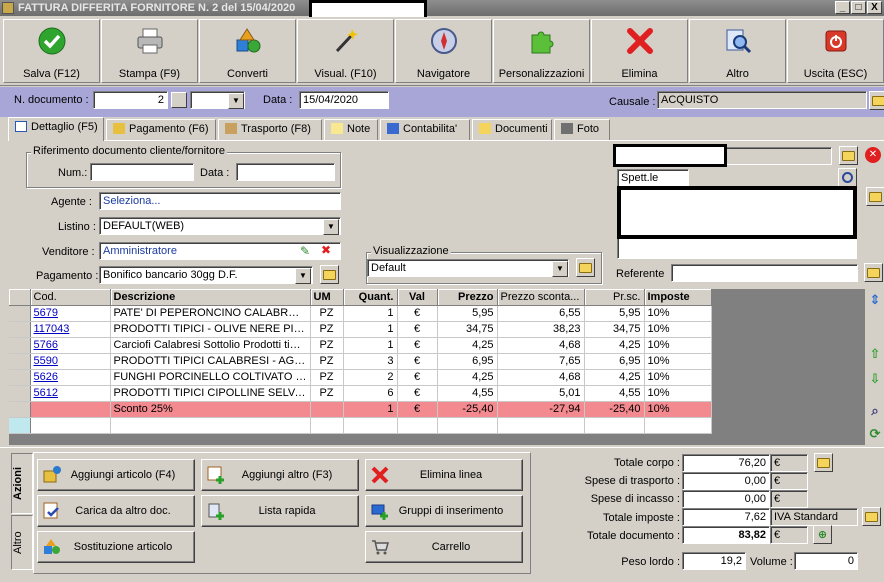 This screenshot has height=582, width=884. What do you see at coordinates (443, 51) in the screenshot?
I see `navigator-button: Navigatore` at bounding box center [443, 51].